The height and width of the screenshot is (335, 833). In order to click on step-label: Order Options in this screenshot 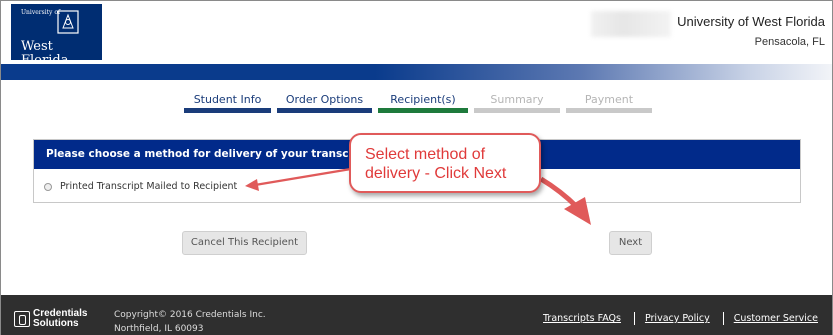, I will do `click(324, 99)`.